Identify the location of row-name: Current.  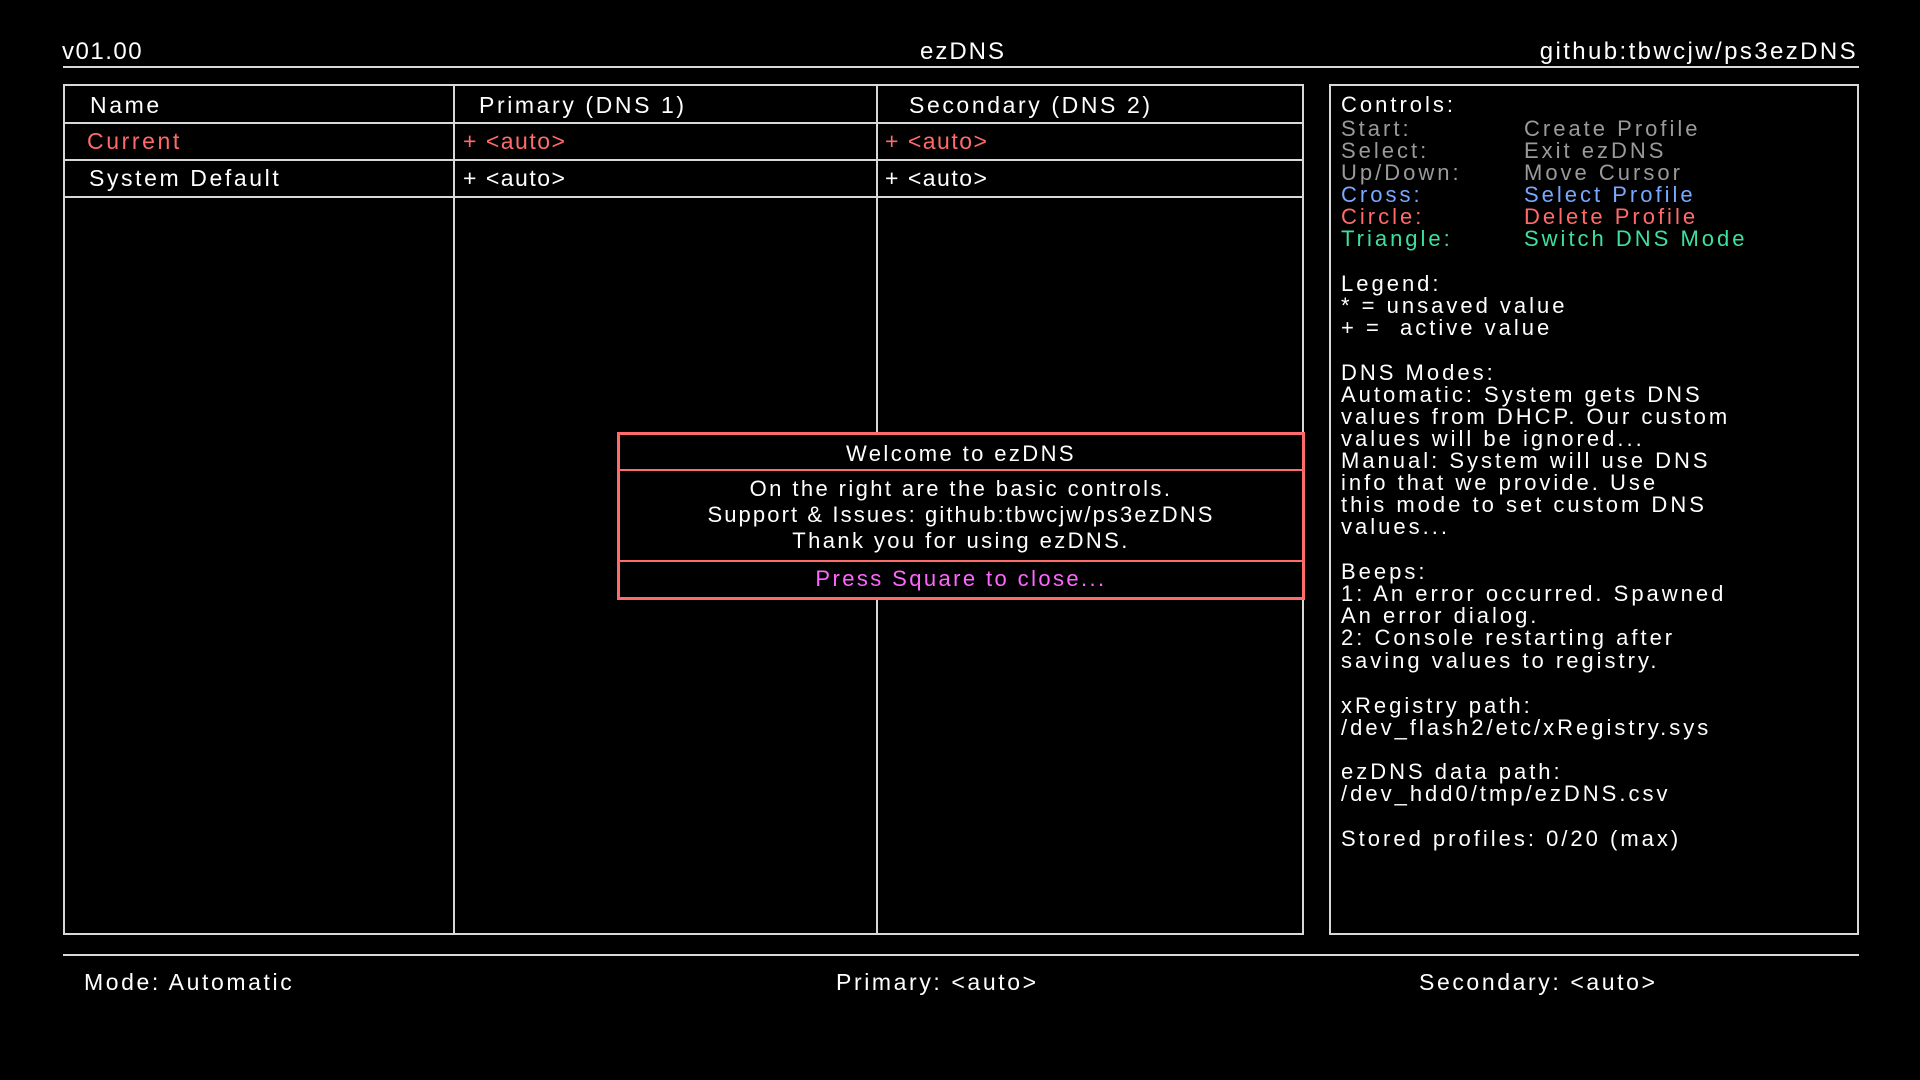
(134, 141).